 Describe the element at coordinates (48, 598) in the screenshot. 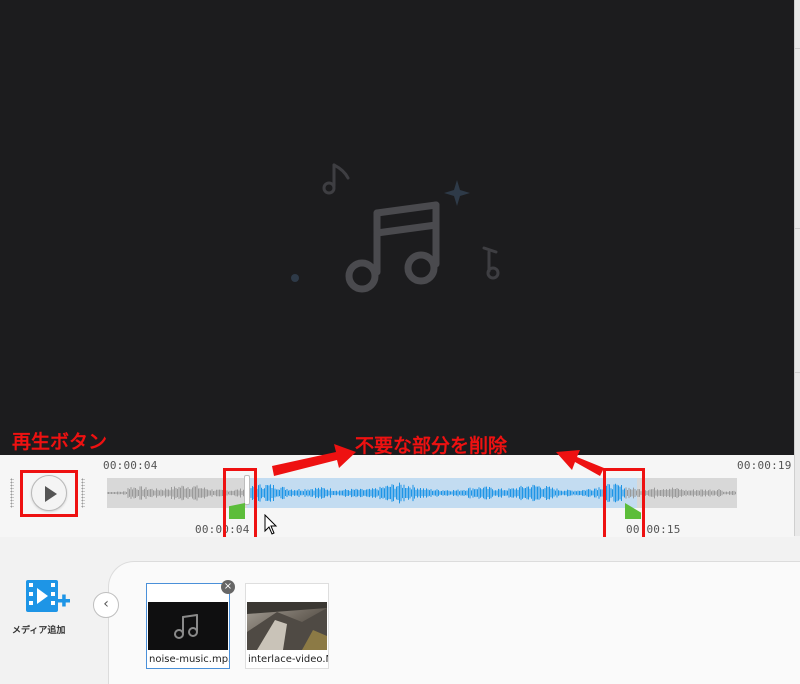

I see `add-media-icon` at that location.